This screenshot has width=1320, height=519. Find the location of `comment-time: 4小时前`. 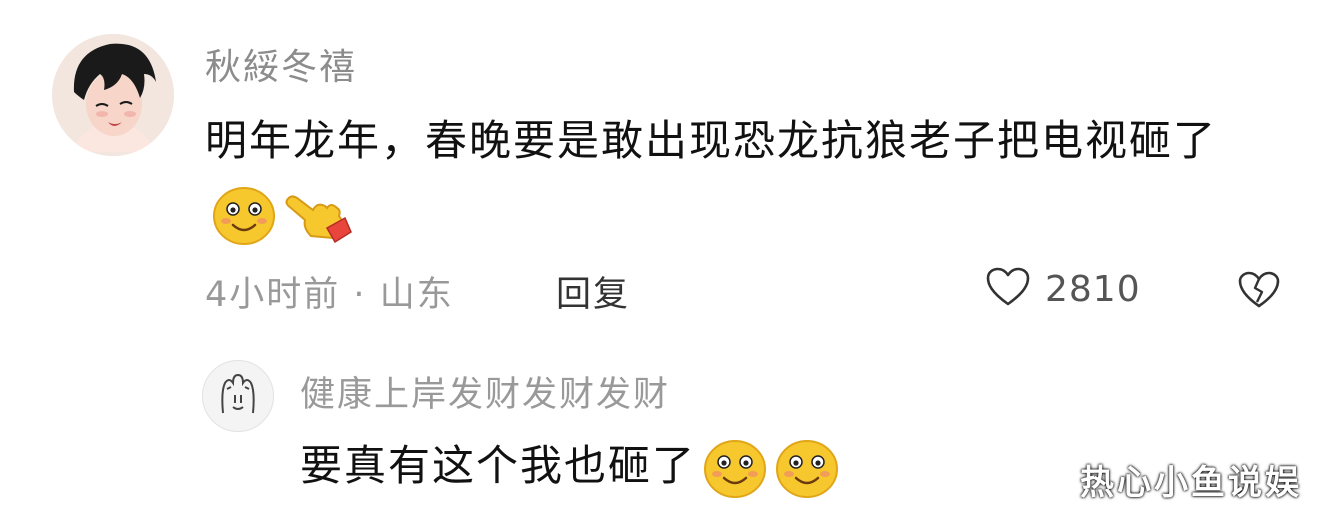

comment-time: 4小时前 is located at coordinates (273, 295).